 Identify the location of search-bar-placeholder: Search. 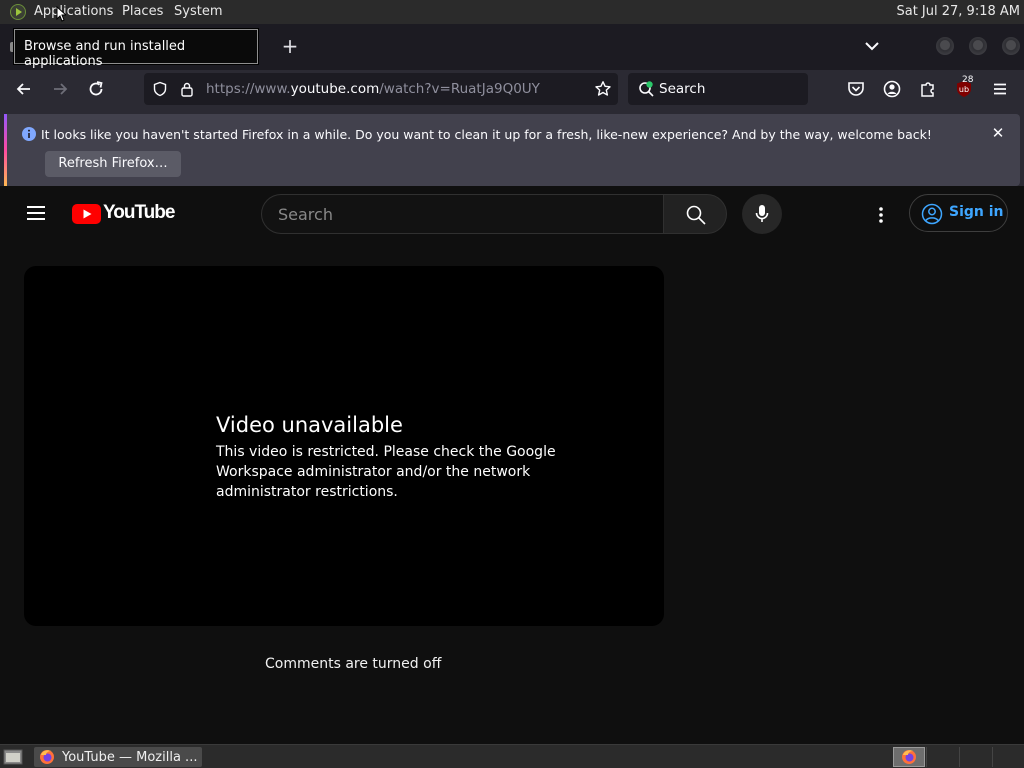
(682, 89).